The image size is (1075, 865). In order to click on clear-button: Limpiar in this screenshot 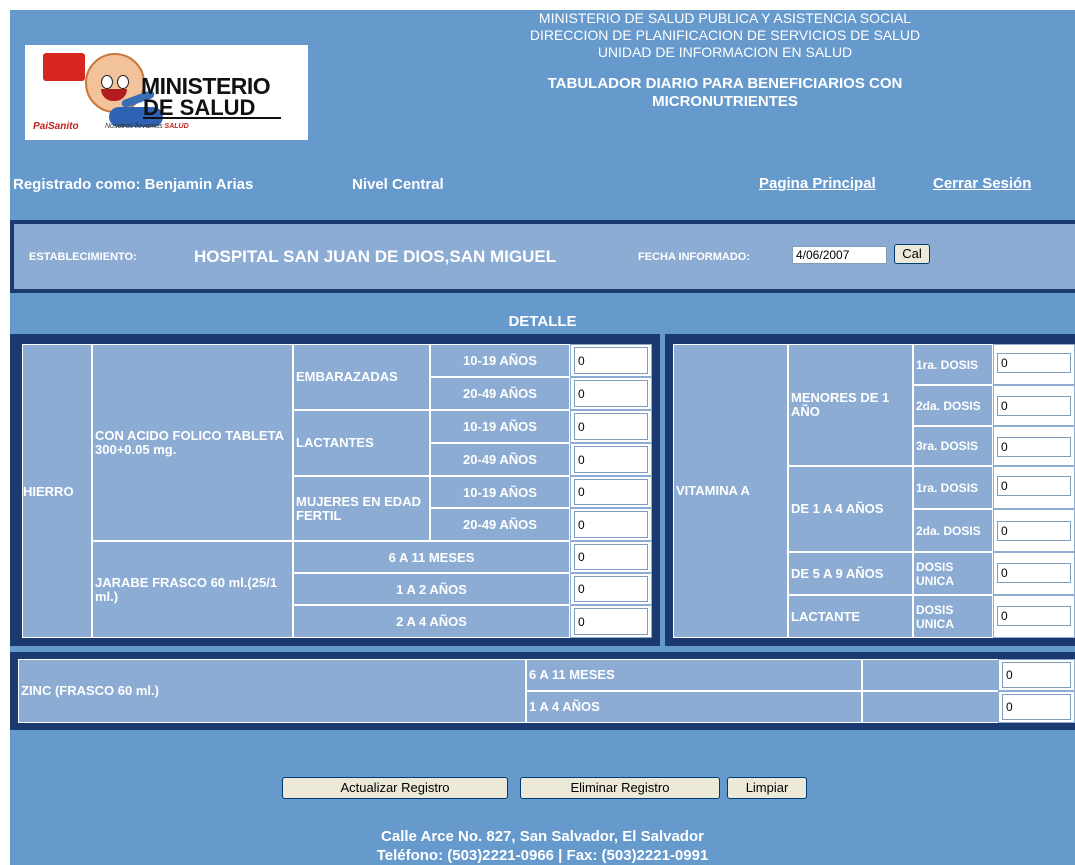, I will do `click(767, 788)`.